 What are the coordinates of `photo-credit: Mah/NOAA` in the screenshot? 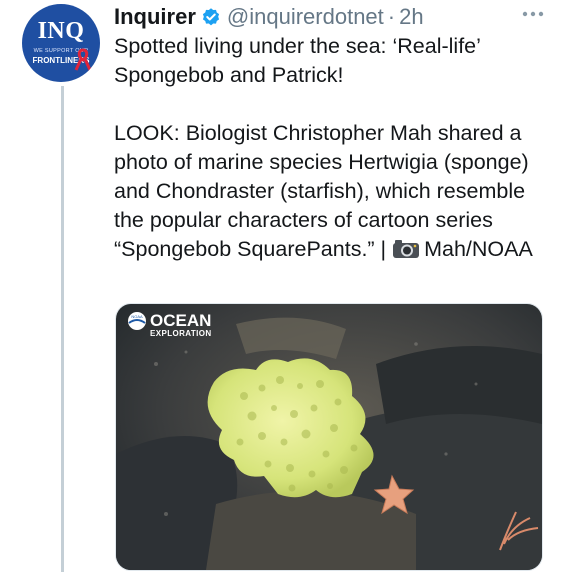 It's located at (478, 249).